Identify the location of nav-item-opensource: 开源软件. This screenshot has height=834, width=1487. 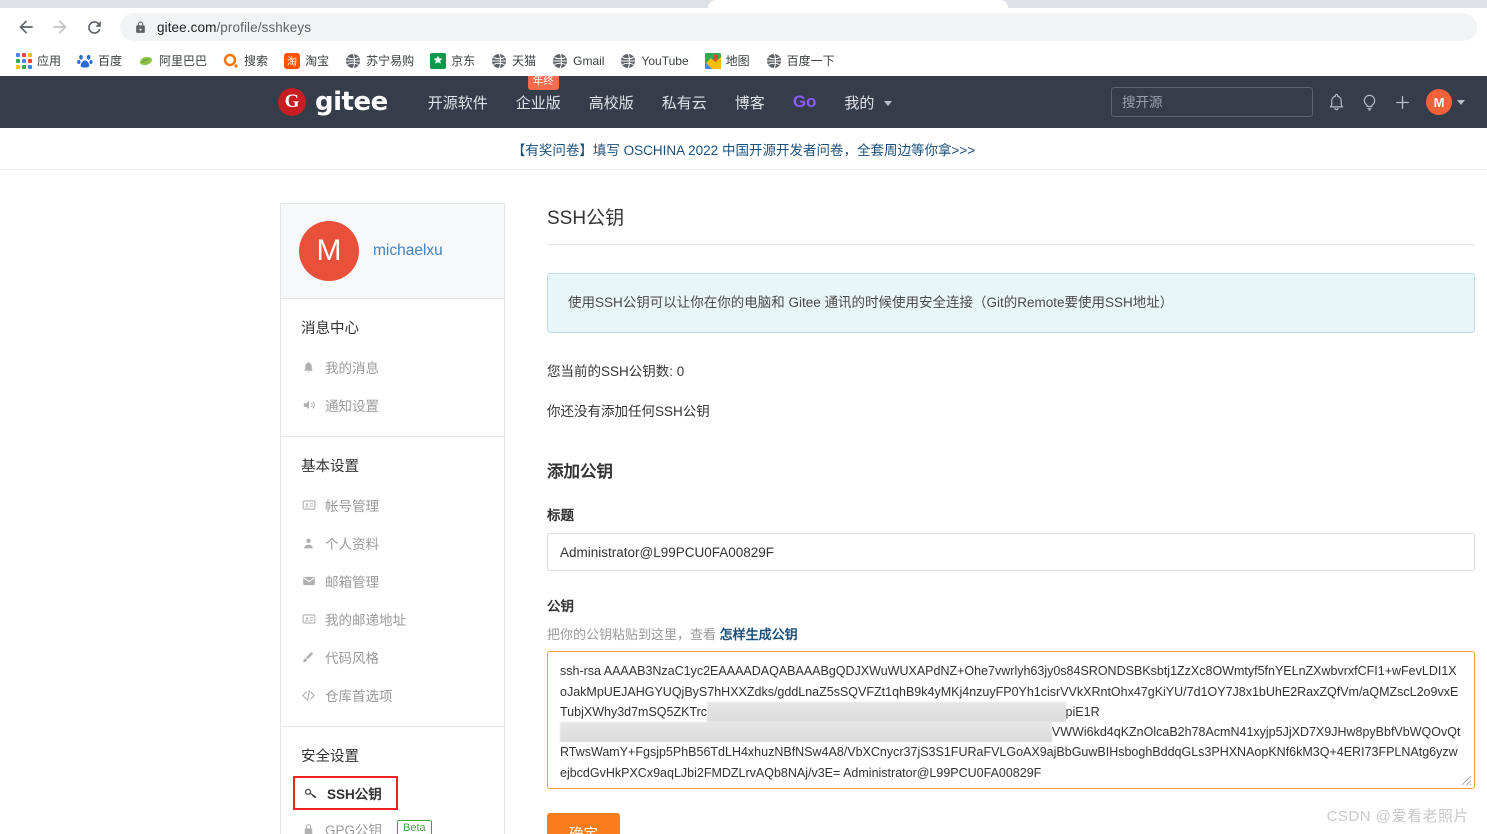
(458, 102).